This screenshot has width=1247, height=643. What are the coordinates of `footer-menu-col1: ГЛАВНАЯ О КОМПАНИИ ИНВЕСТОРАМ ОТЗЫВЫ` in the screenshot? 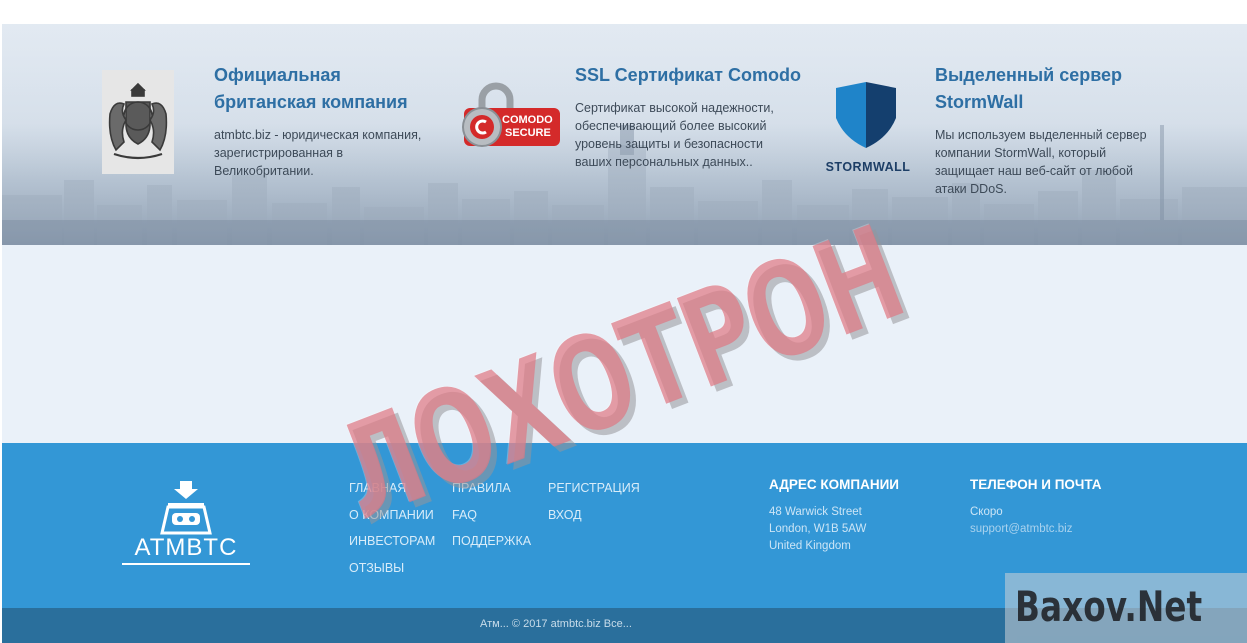 It's located at (392, 528).